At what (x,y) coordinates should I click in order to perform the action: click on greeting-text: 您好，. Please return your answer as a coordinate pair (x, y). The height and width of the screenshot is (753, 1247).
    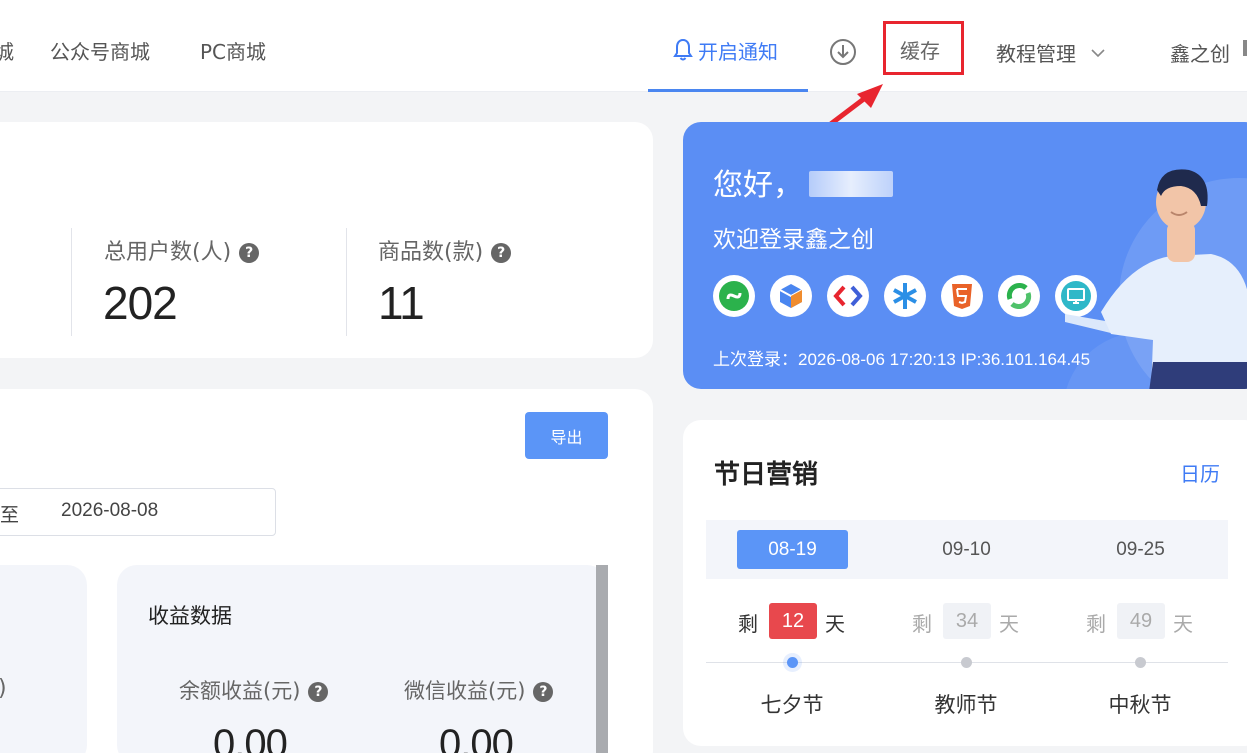
    Looking at the image, I should click on (758, 185).